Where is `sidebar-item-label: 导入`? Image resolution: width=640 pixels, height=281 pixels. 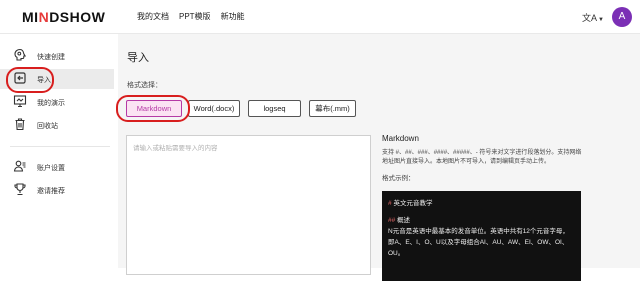
sidebar-item-label: 导入 is located at coordinates (44, 80).